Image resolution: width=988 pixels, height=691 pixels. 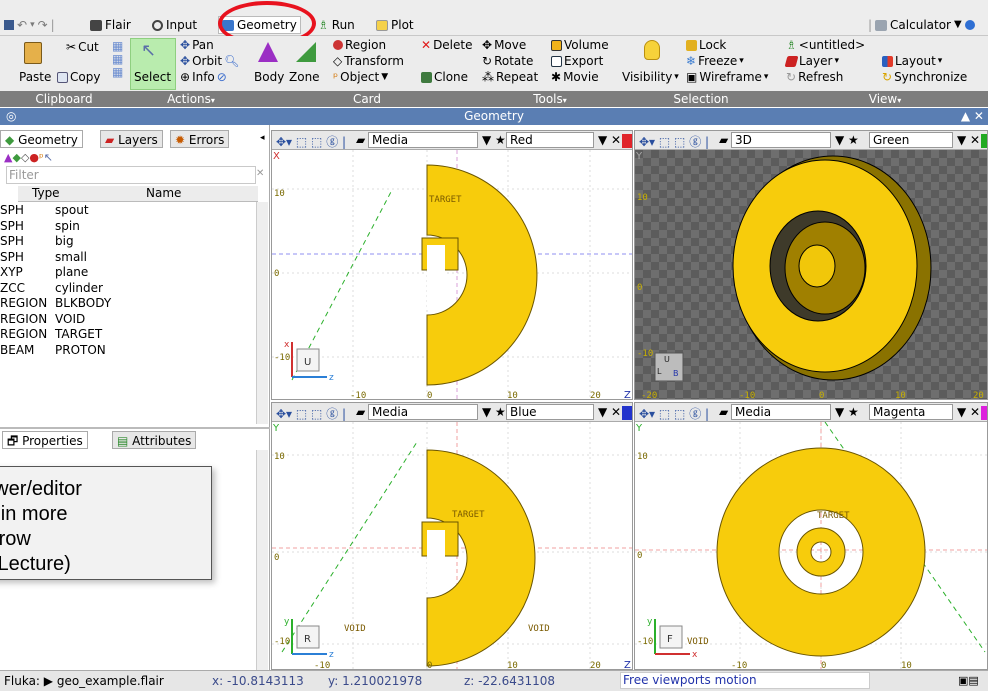 What do you see at coordinates (191, 99) in the screenshot?
I see `group-actions: Actions▾` at bounding box center [191, 99].